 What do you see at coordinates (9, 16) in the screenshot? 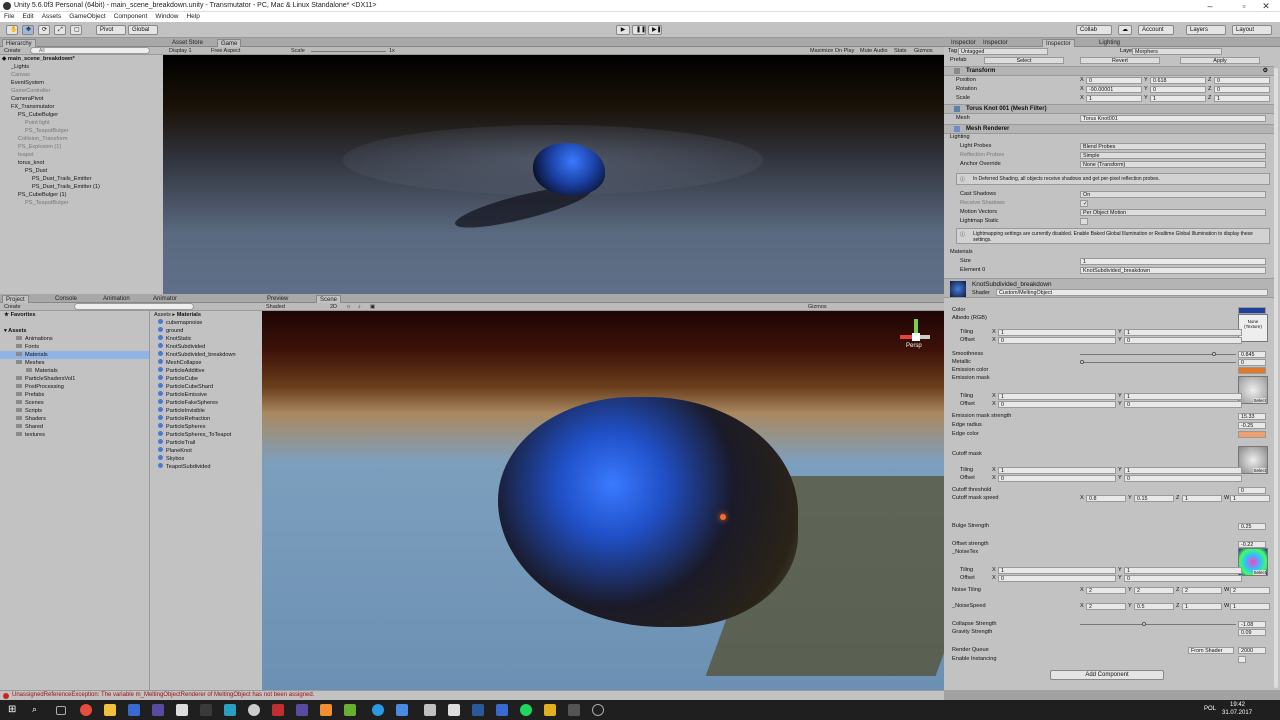
I see `menu-file: File` at bounding box center [9, 16].